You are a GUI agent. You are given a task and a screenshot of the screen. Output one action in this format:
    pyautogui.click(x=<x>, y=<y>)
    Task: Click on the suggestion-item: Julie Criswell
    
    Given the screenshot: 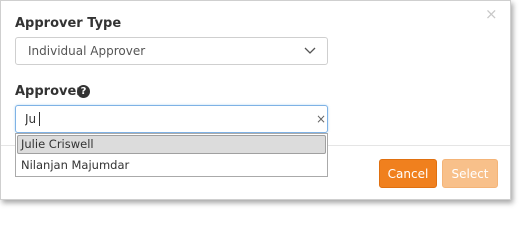 What is the action you would take?
    pyautogui.click(x=171, y=144)
    